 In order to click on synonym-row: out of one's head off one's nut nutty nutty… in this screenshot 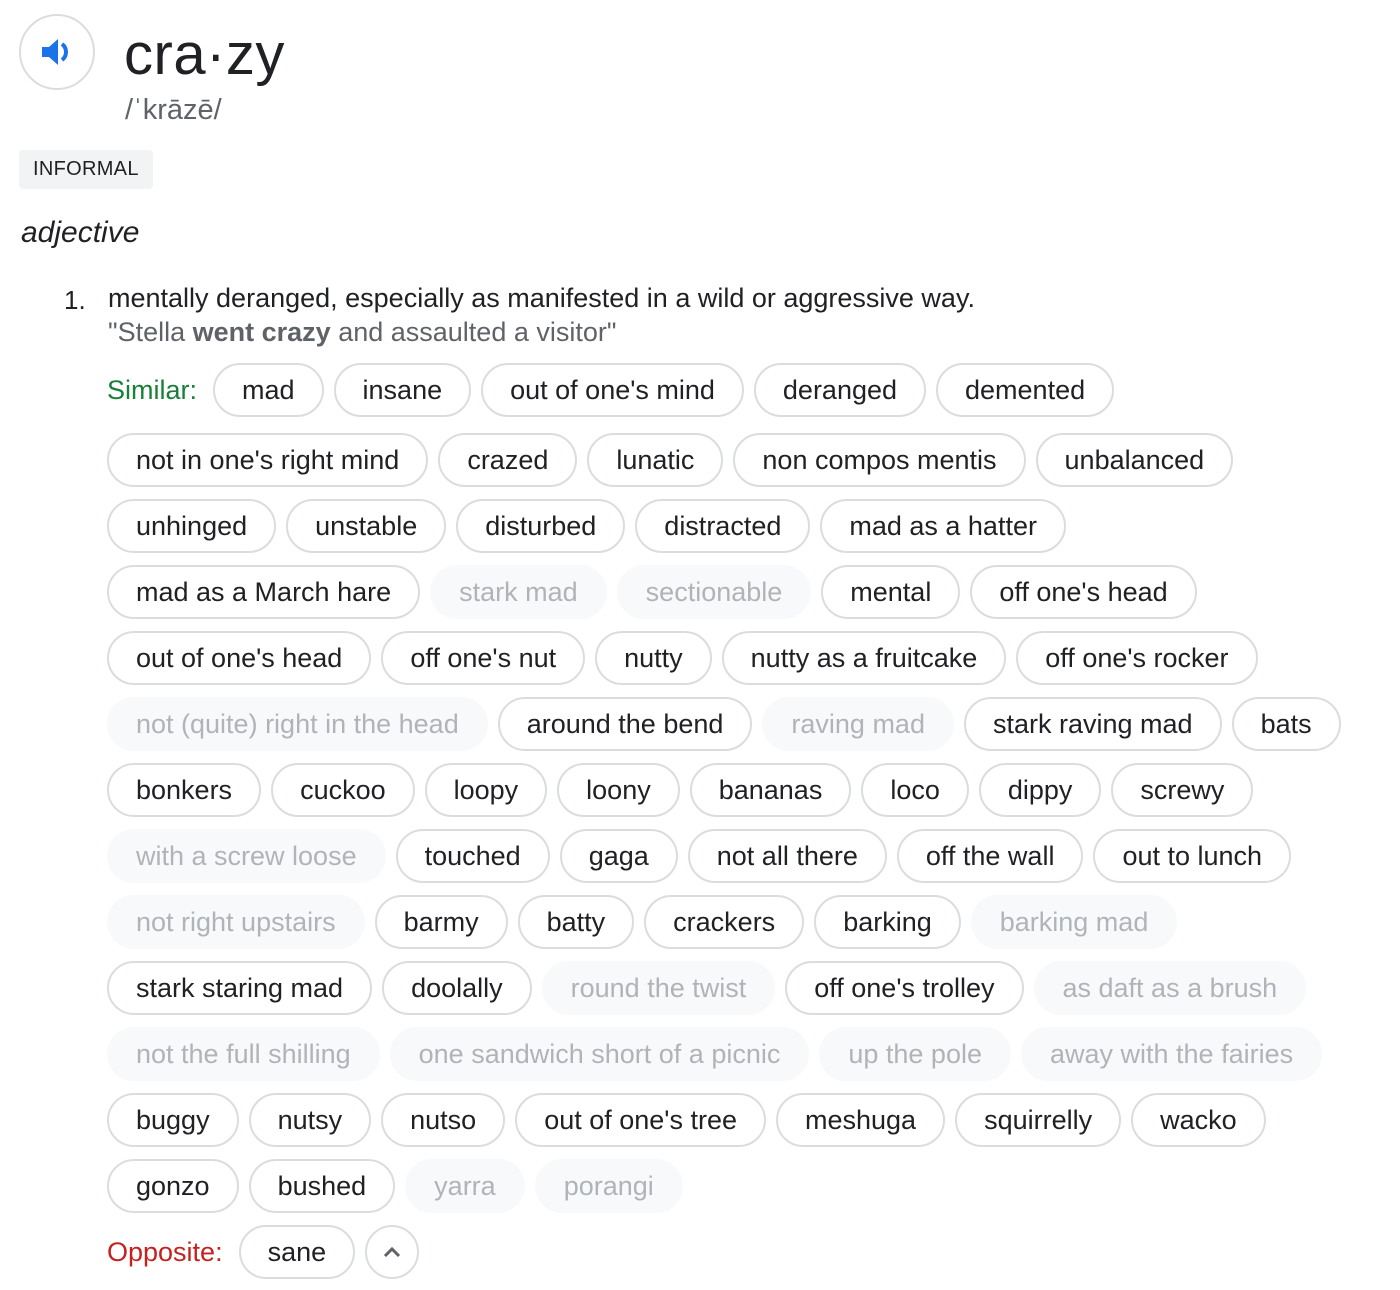, I will do `click(753, 658)`.